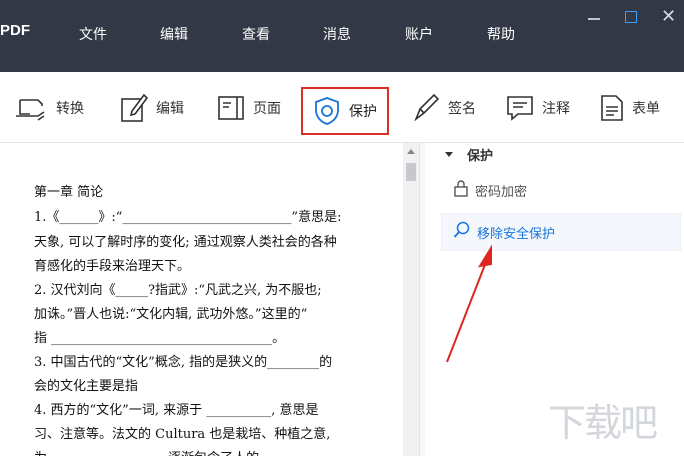  Describe the element at coordinates (185, 242) in the screenshot. I see `doc-line: 天象, 可以了解时序的变化; 通过观察人类社会的各种` at that location.